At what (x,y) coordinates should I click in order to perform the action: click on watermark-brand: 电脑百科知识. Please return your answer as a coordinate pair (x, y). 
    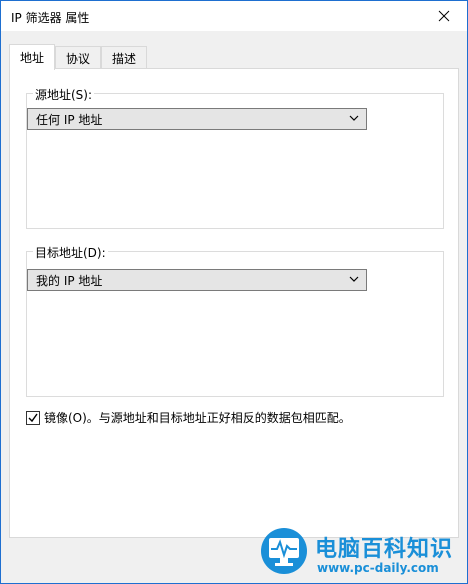
    Looking at the image, I should click on (384, 549).